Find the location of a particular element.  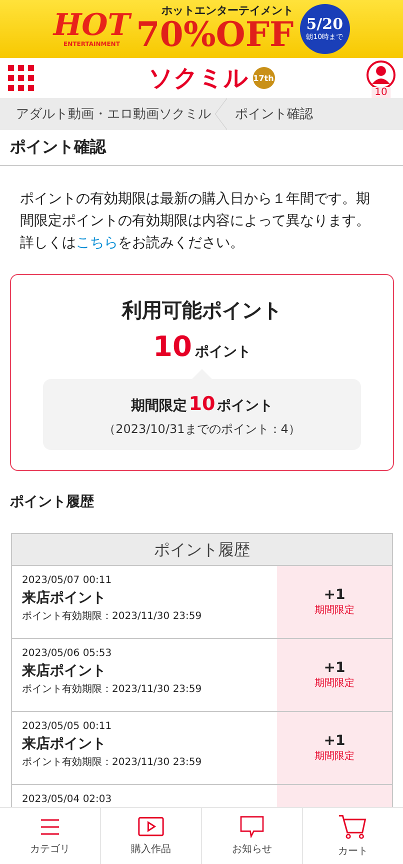

cart-icon is located at coordinates (353, 827).